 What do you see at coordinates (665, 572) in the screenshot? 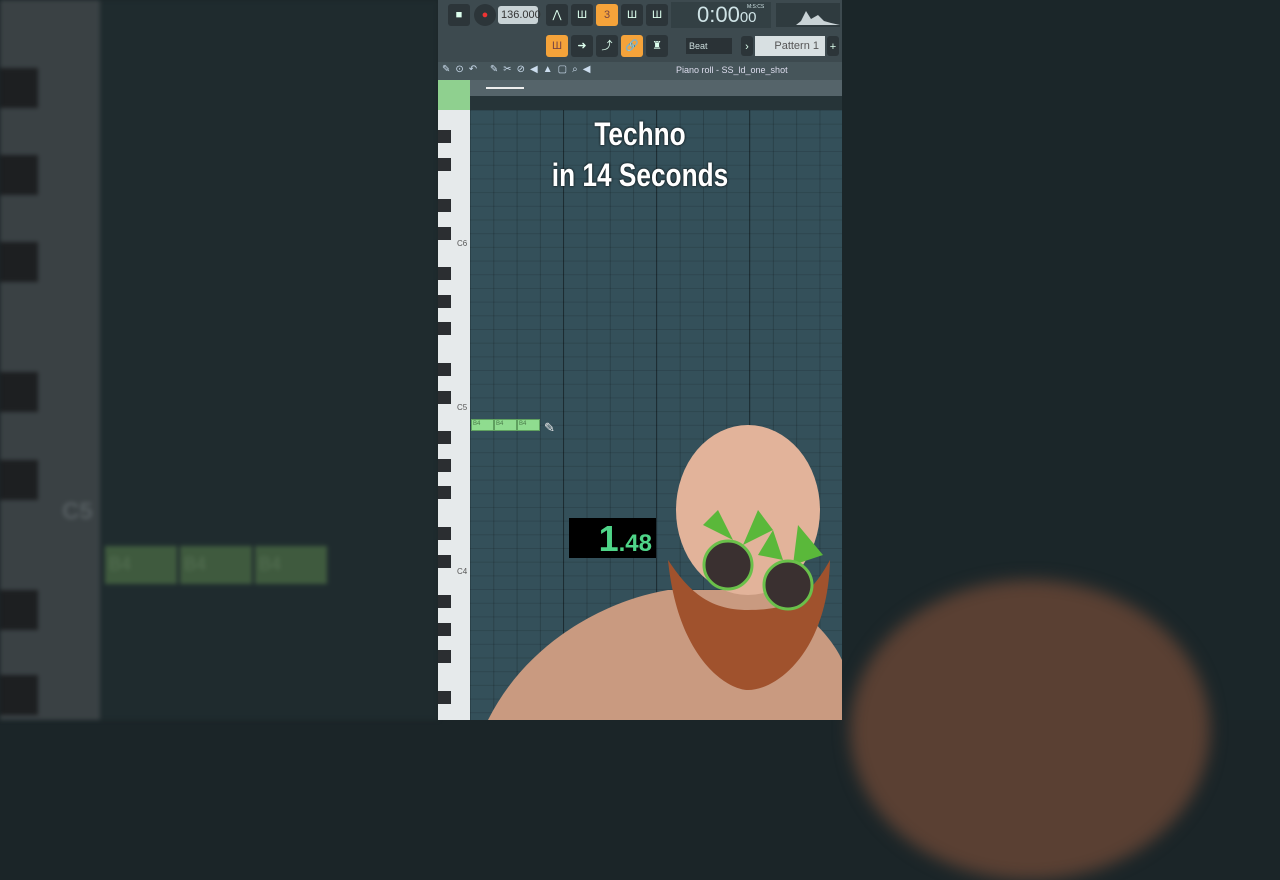
I see `presenter-video` at bounding box center [665, 572].